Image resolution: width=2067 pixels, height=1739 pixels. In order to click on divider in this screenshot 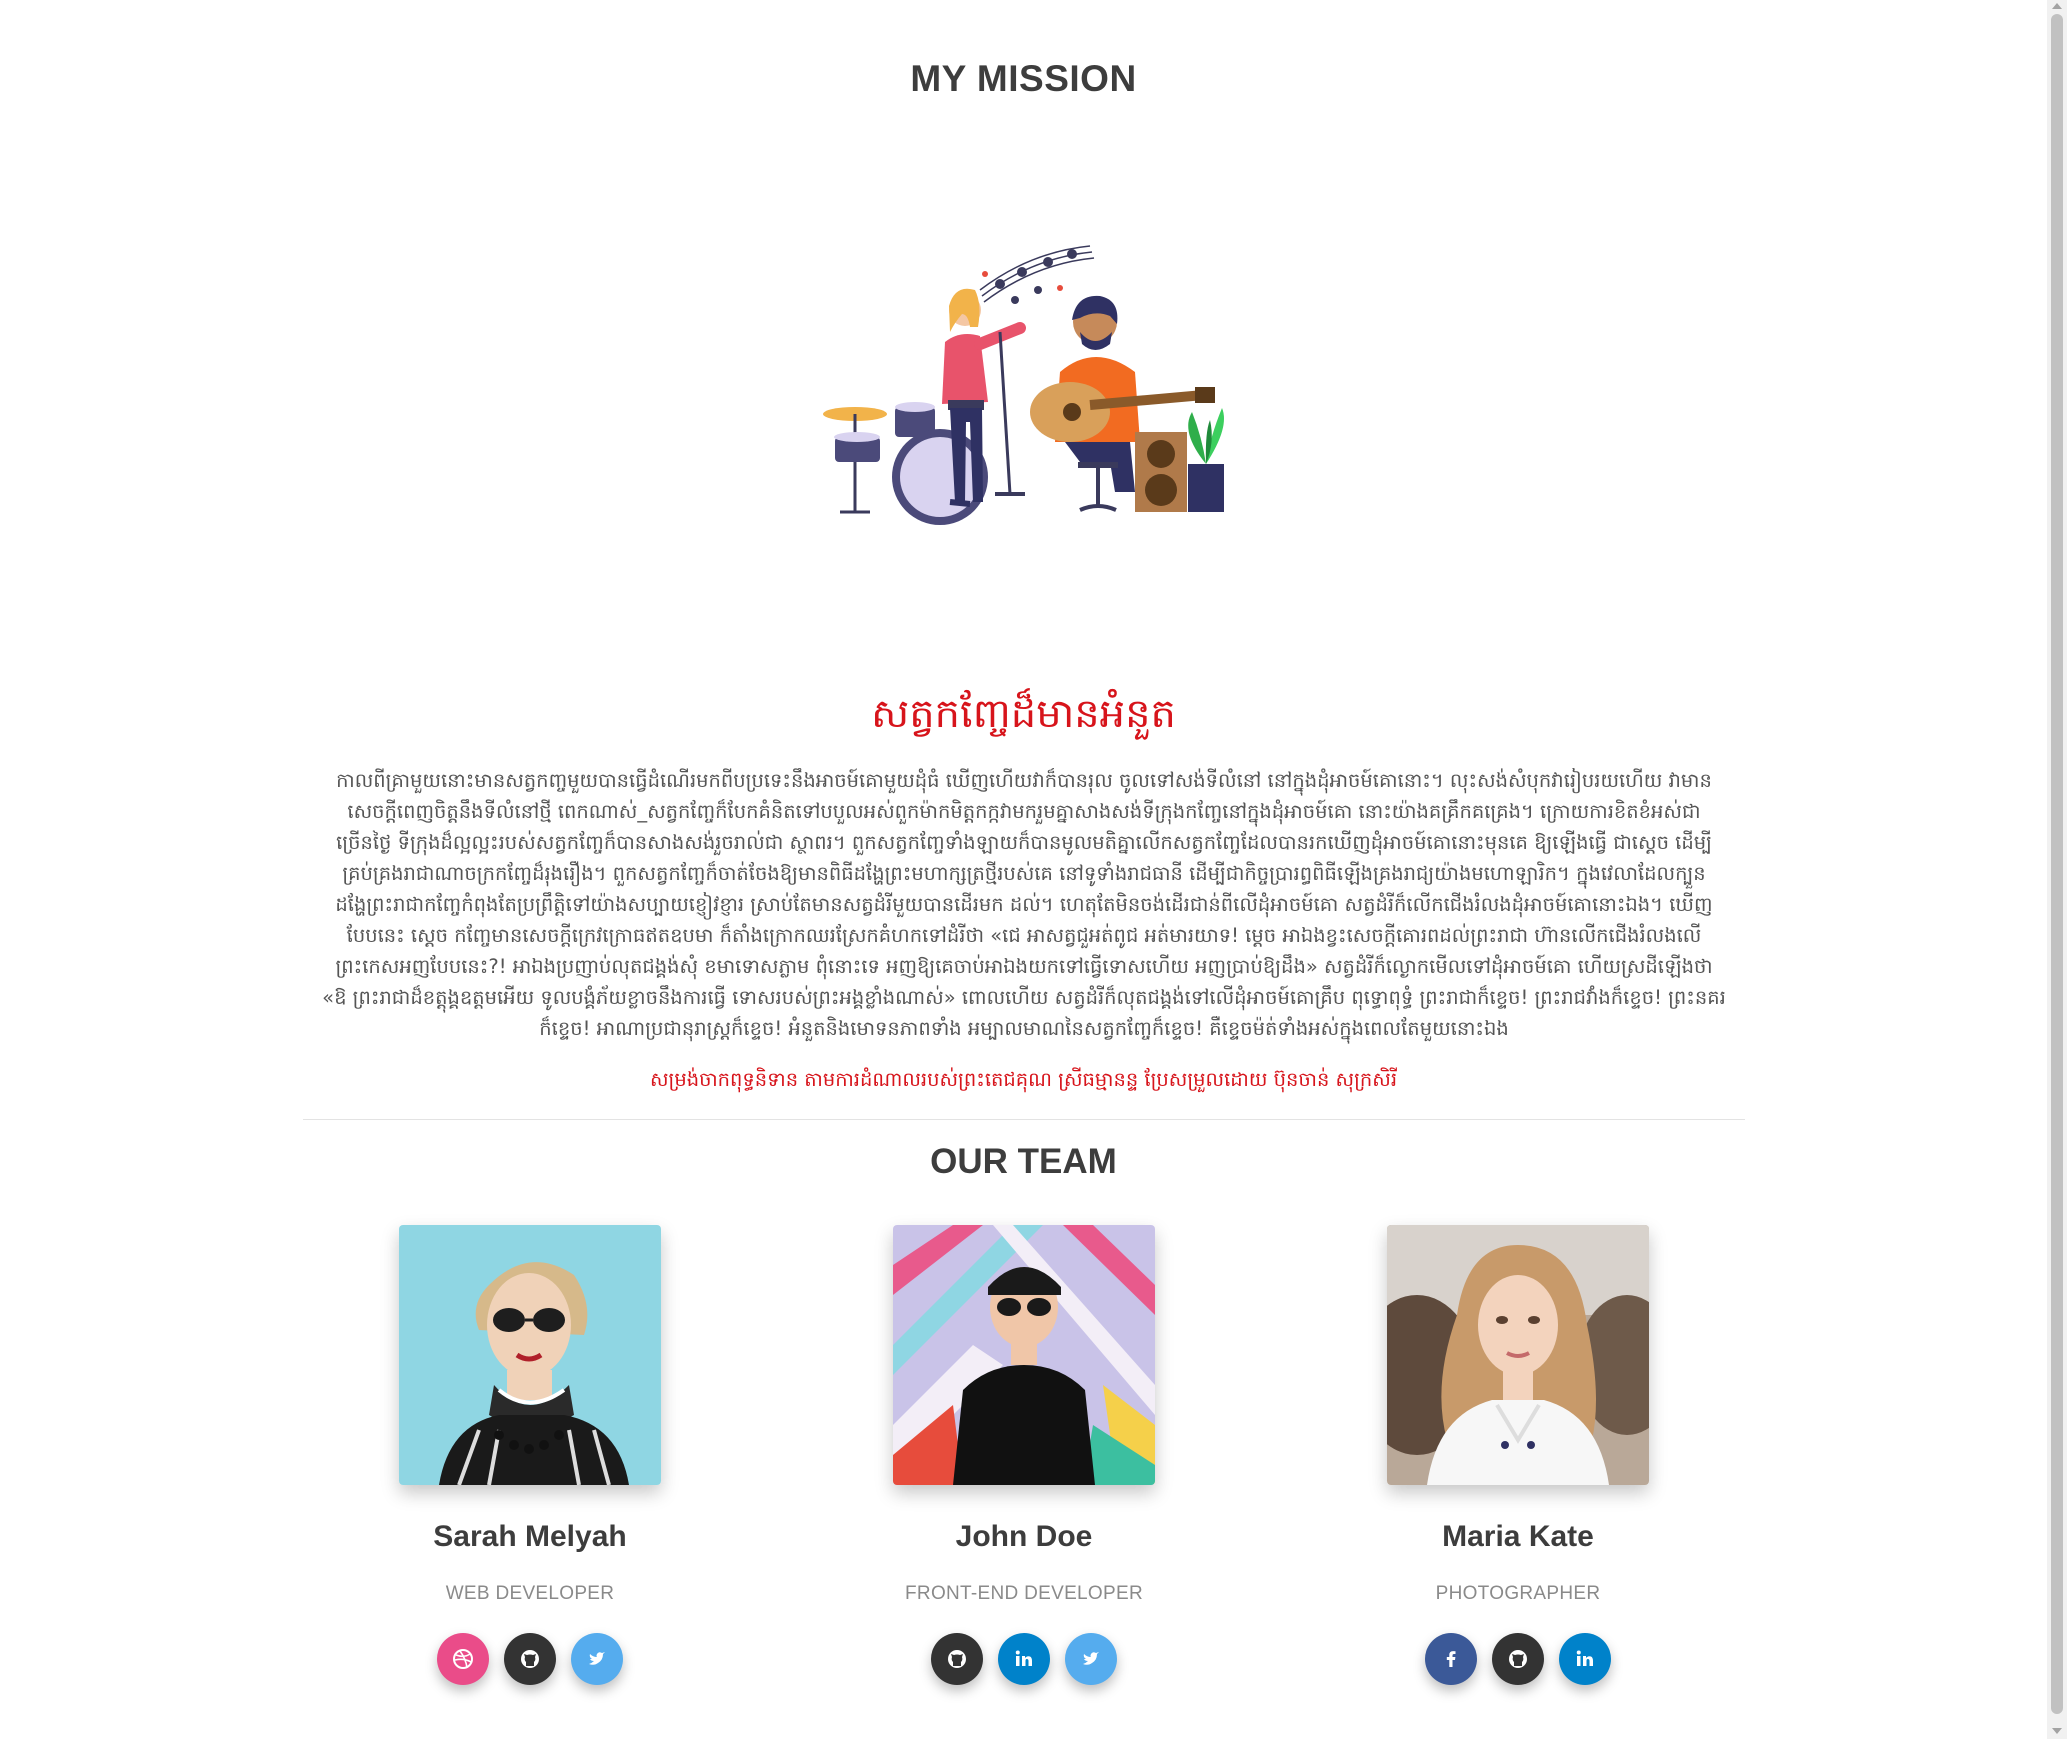, I will do `click(1024, 1119)`.